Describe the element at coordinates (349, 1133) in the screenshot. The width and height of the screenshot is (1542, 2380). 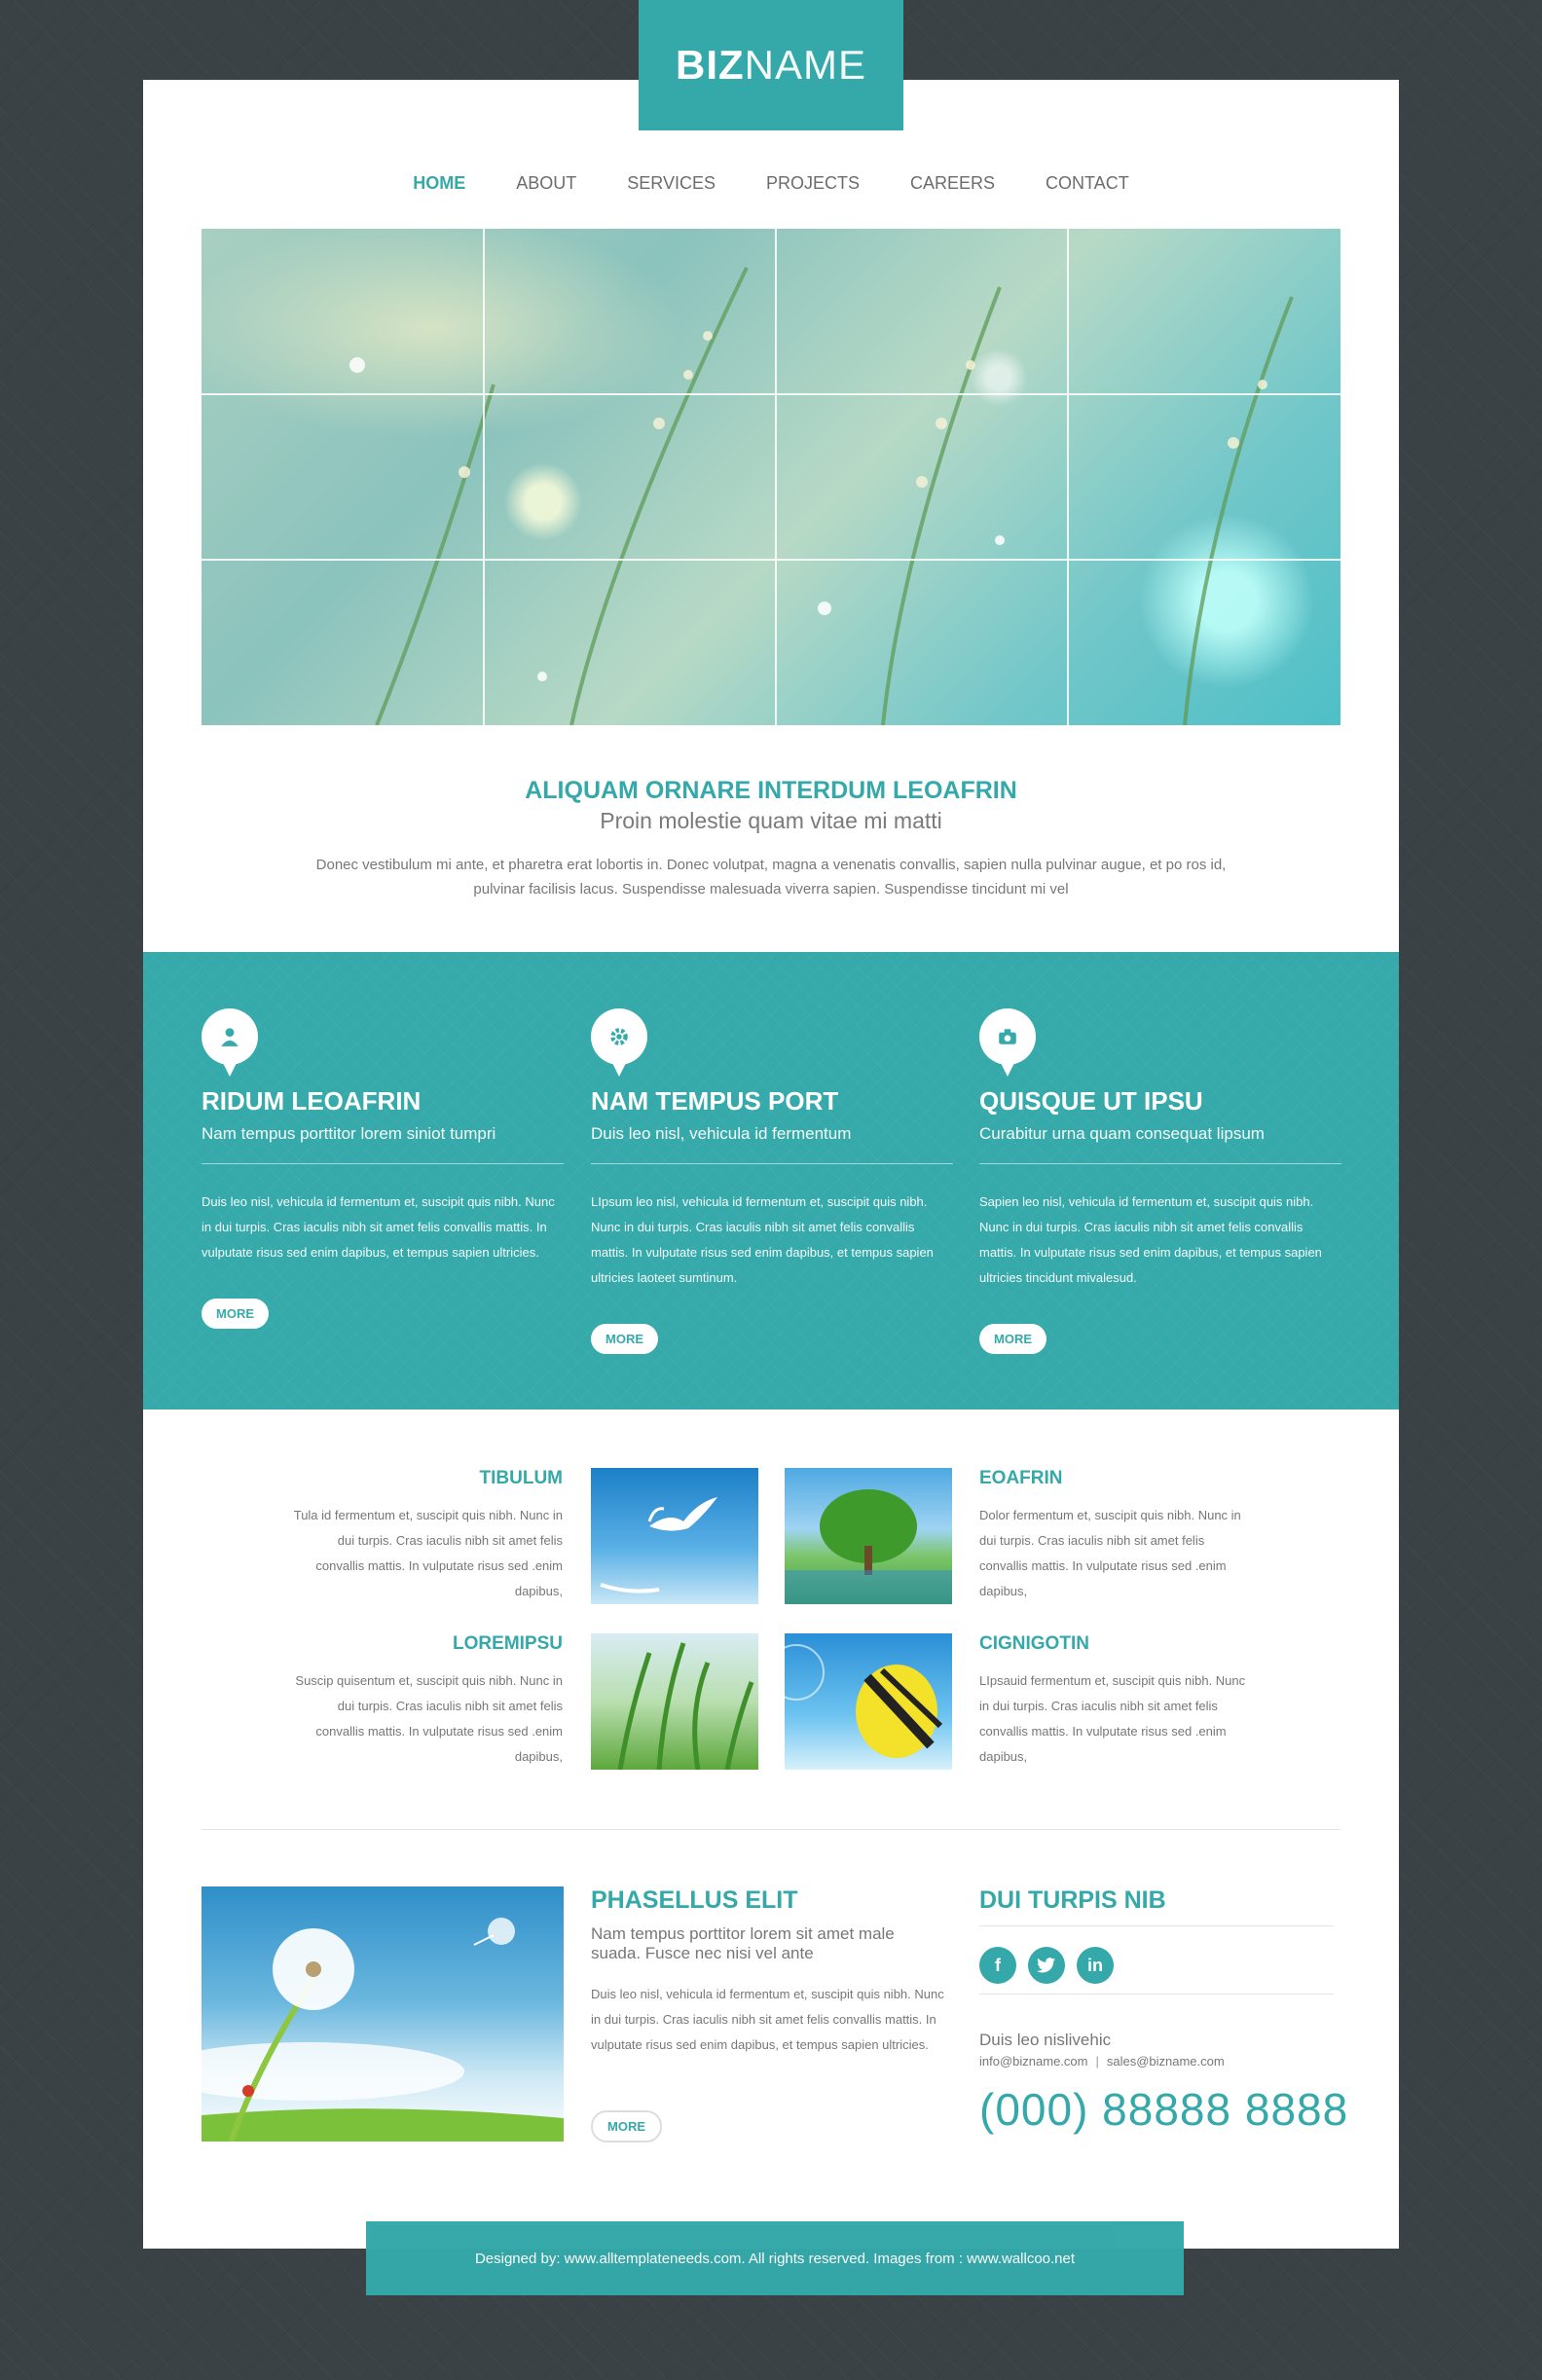
I see `feature-subtitle: Nam tempus porttitor lorem siniot tumpri` at that location.